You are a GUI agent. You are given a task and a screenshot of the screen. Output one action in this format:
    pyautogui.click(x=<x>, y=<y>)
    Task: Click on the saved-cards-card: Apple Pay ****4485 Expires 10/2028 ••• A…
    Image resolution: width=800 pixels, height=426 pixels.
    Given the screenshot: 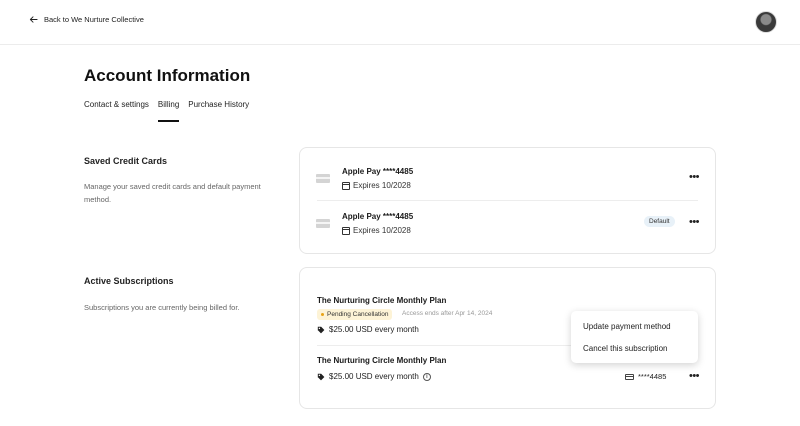 What is the action you would take?
    pyautogui.click(x=507, y=200)
    